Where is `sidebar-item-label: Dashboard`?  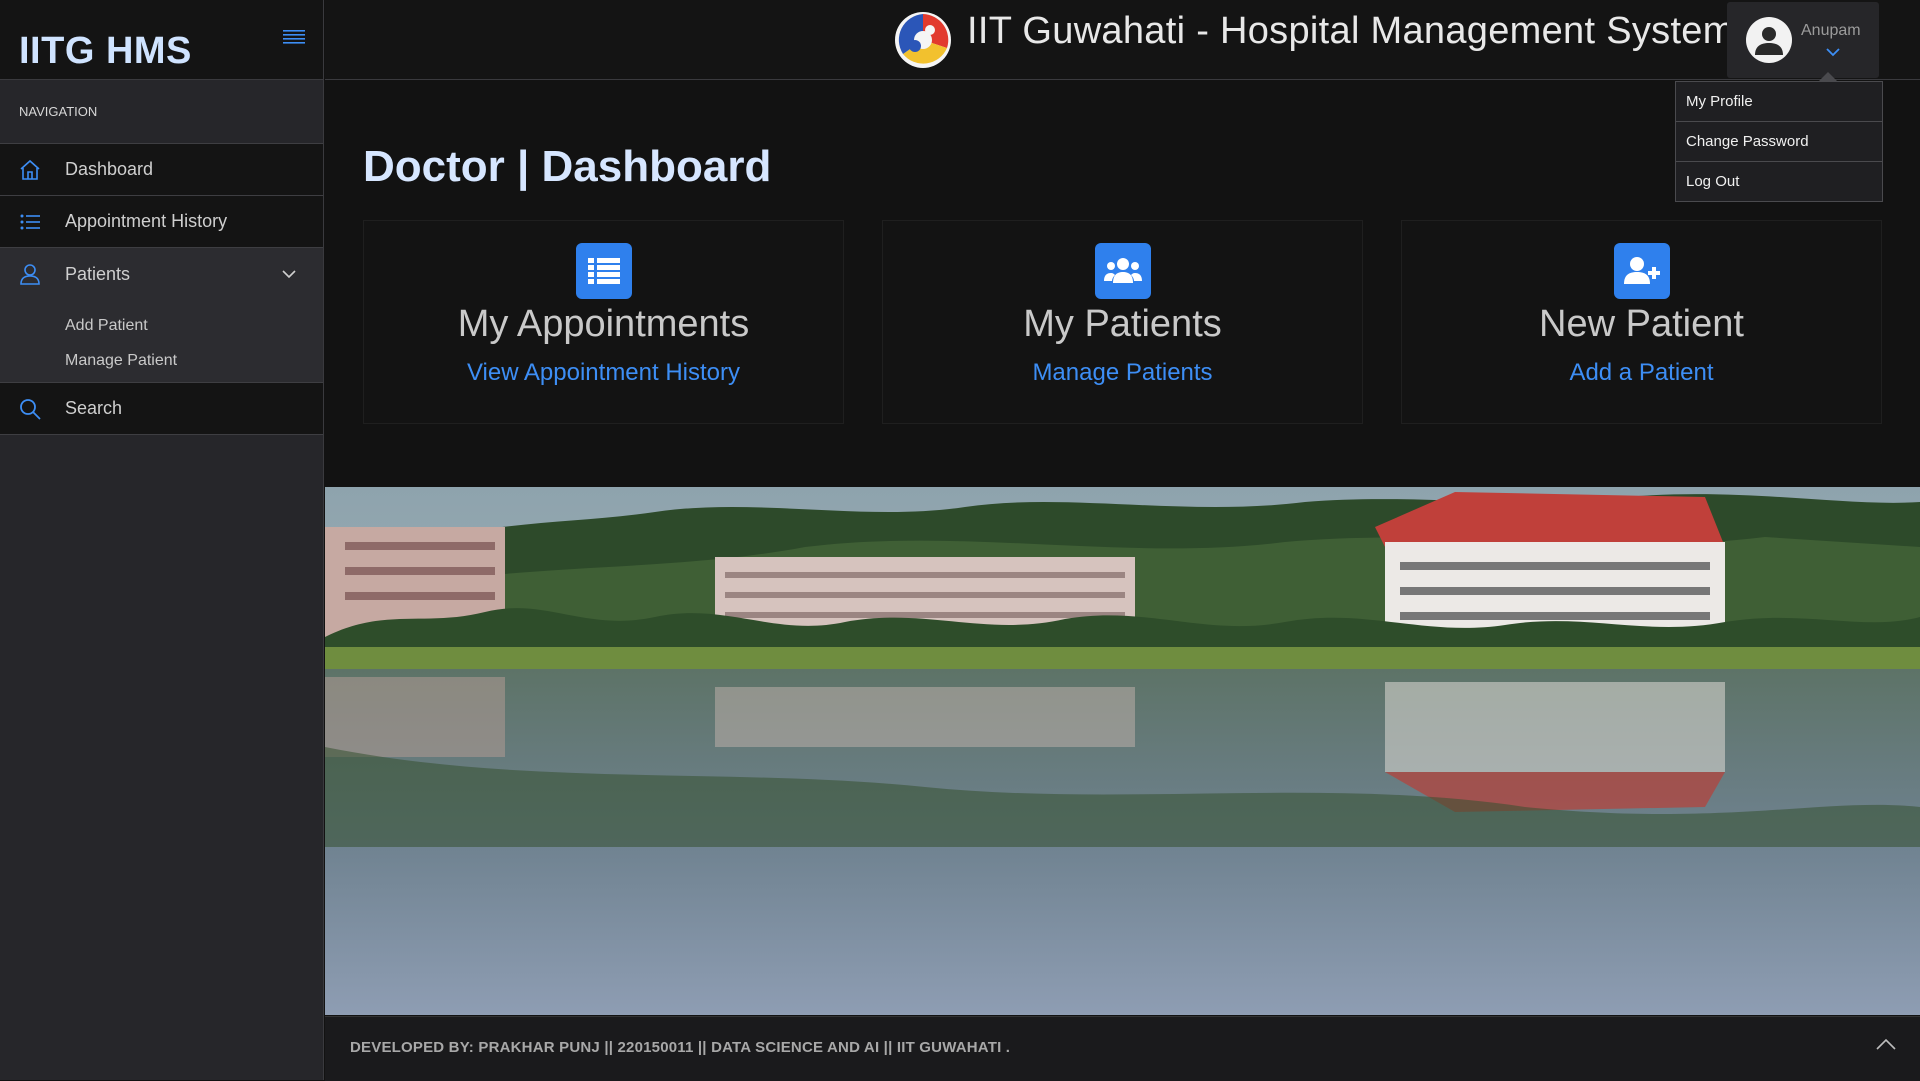 sidebar-item-label: Dashboard is located at coordinates (109, 169).